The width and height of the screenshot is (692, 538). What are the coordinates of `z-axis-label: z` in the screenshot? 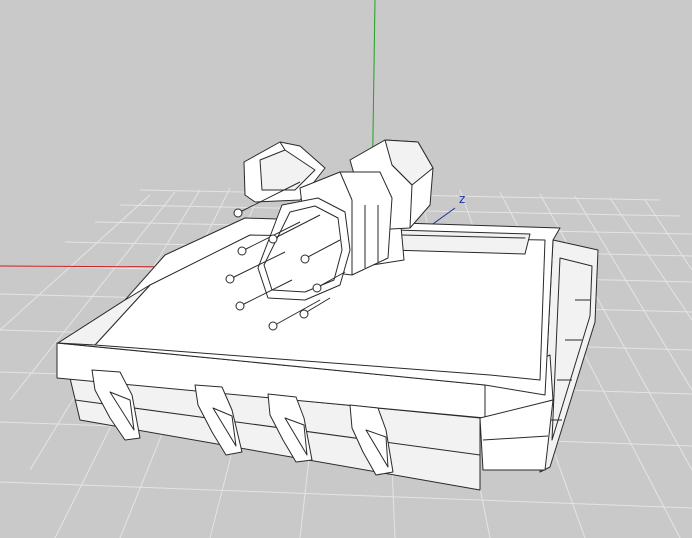 It's located at (462, 199).